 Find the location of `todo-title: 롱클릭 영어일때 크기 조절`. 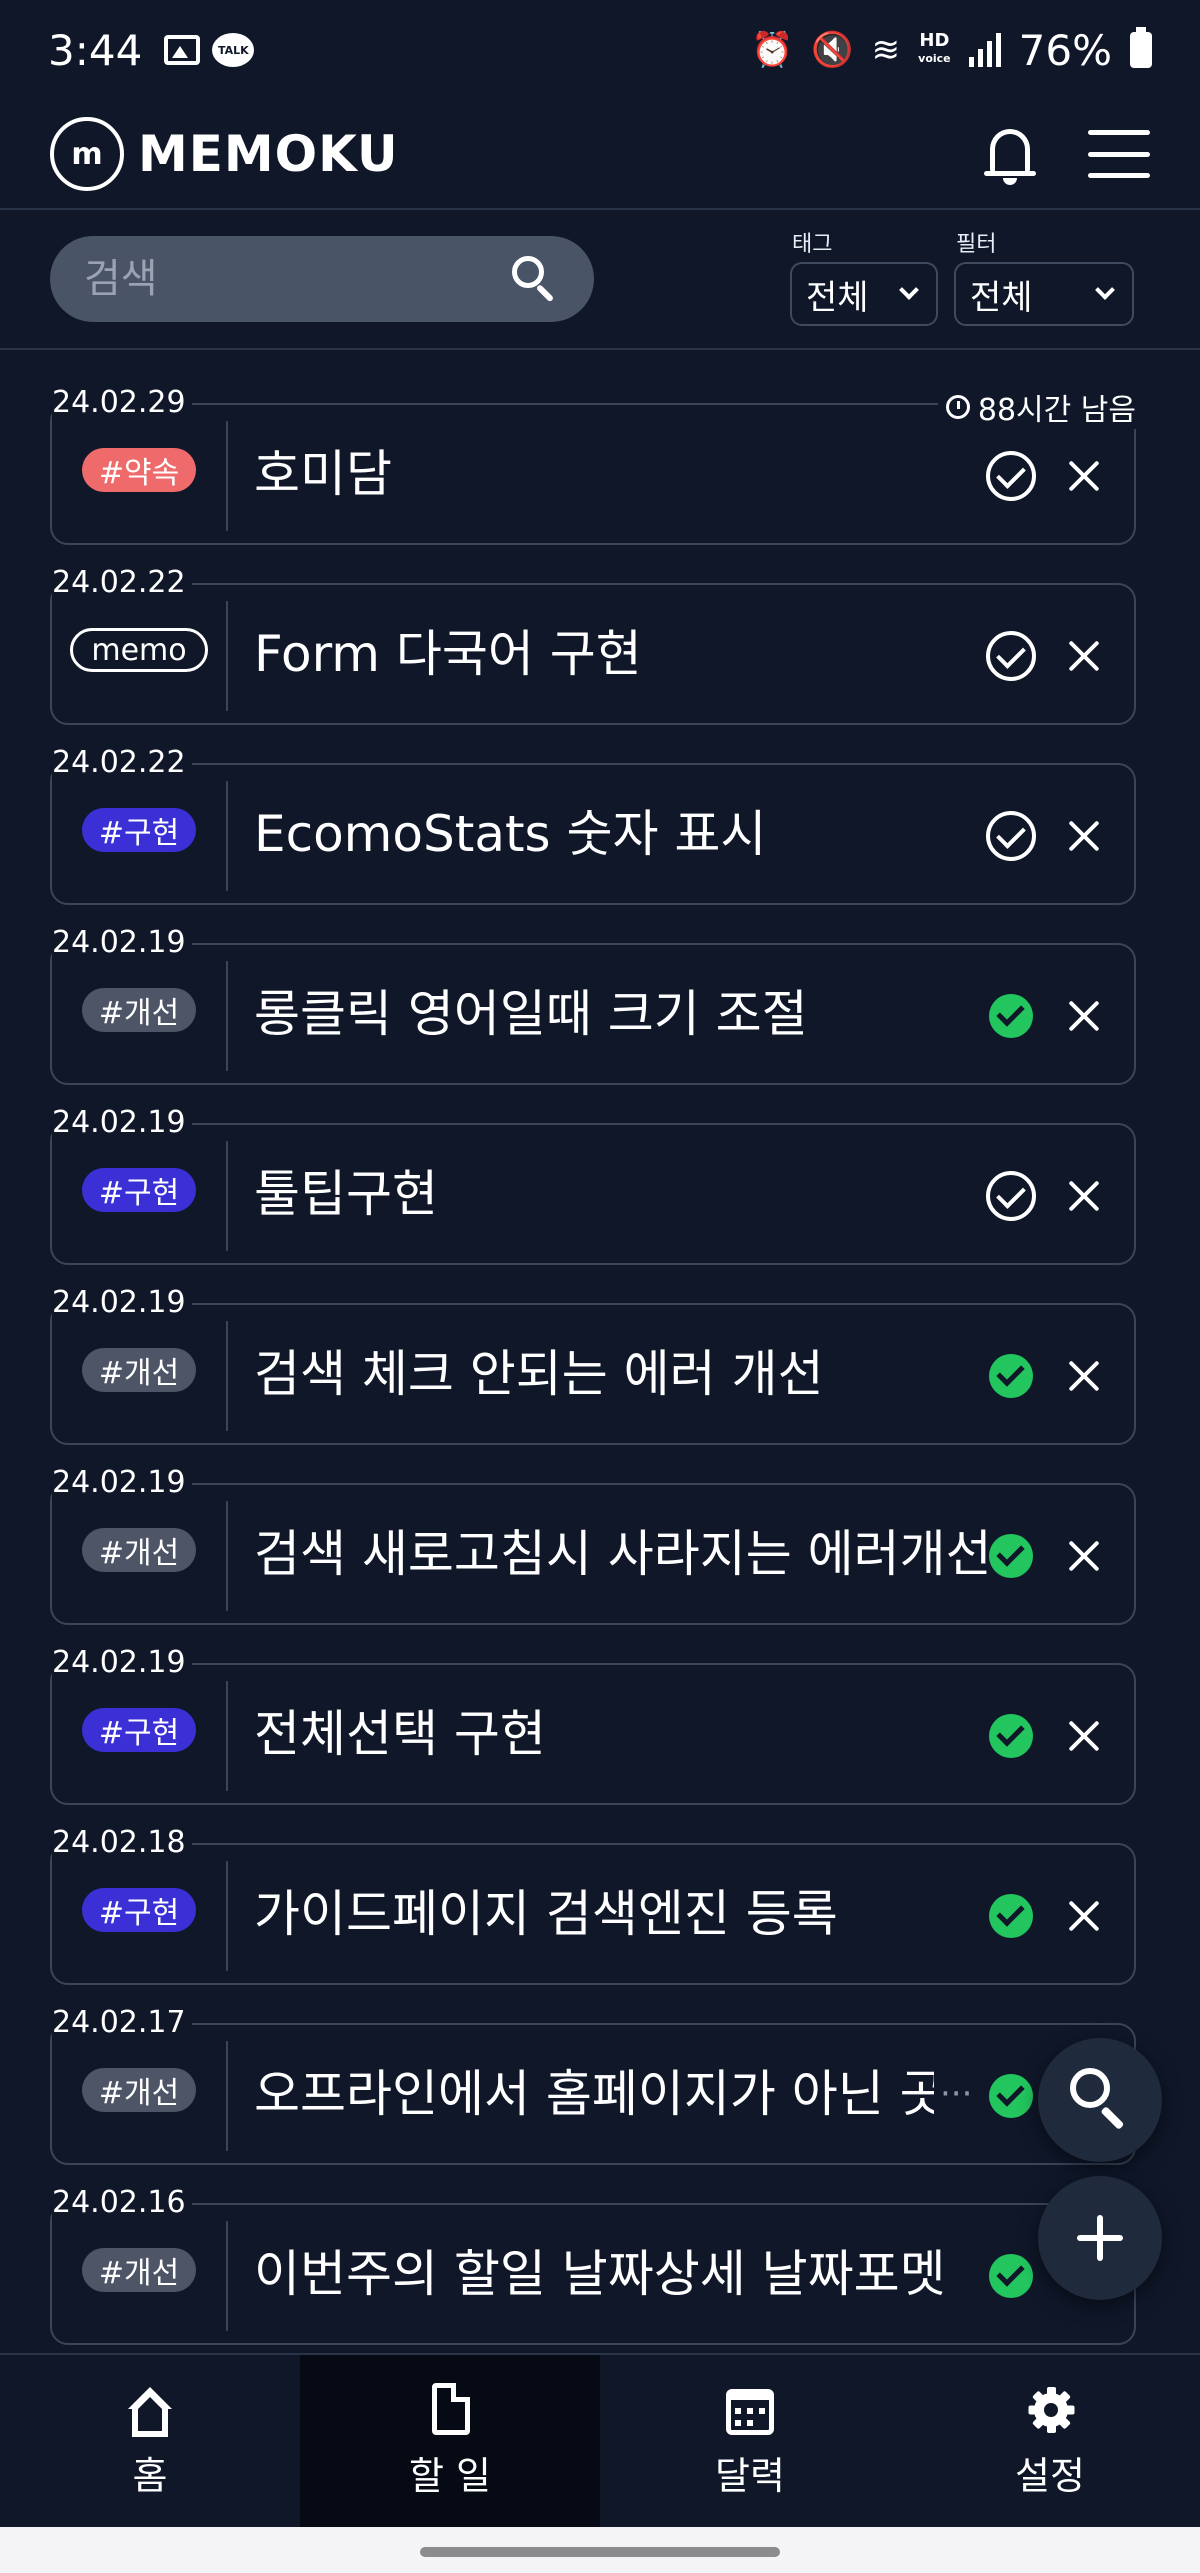

todo-title: 롱클릭 영어일때 크기 조절 is located at coordinates (624, 1014).